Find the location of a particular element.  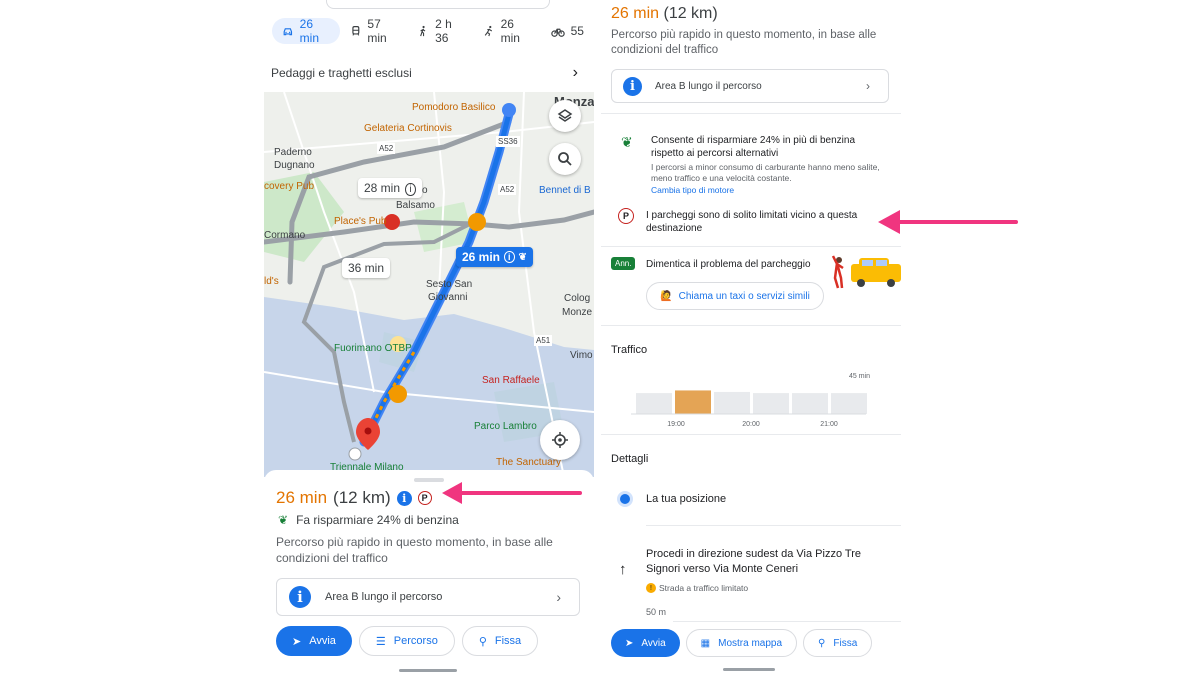

sheet-actions: ➤ Avvia ▦ Mostra mappa ⚲ Fissa is located at coordinates (742, 643).